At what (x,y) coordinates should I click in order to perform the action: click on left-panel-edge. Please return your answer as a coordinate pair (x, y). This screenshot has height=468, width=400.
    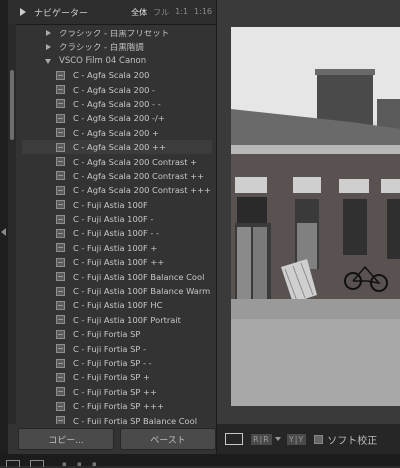
    Looking at the image, I should click on (4, 233).